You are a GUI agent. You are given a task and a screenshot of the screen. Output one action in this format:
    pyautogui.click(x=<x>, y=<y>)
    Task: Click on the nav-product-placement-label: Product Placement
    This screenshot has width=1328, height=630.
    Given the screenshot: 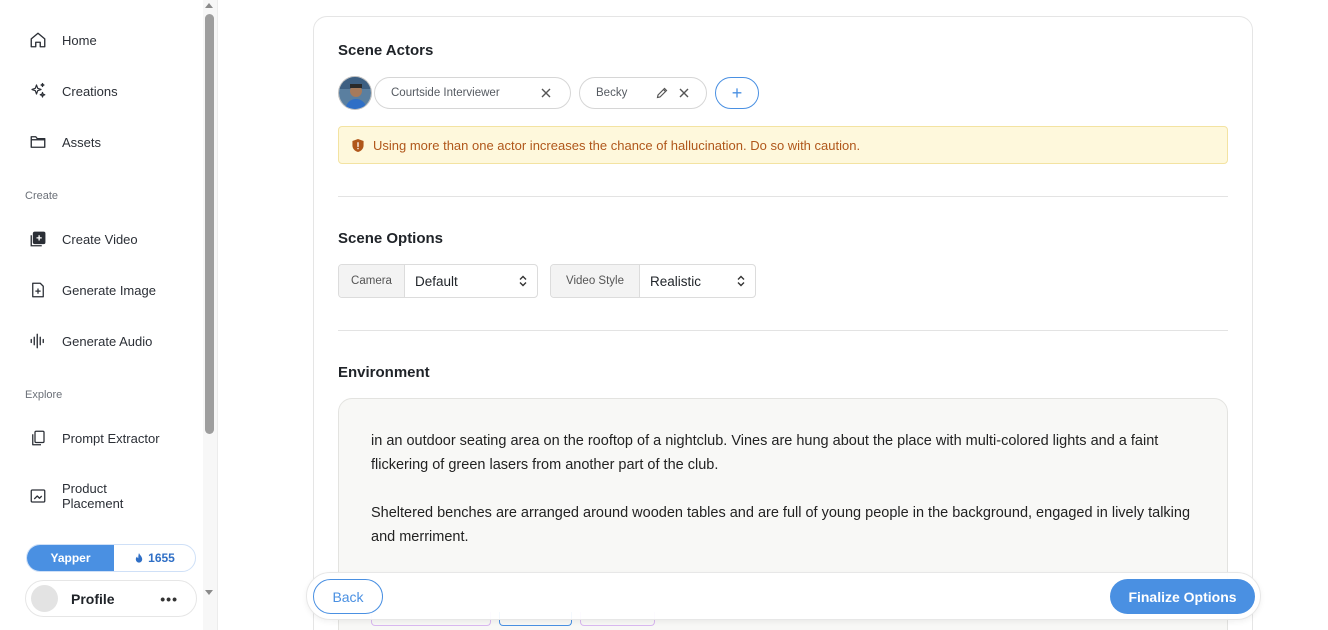 What is the action you would take?
    pyautogui.click(x=93, y=496)
    